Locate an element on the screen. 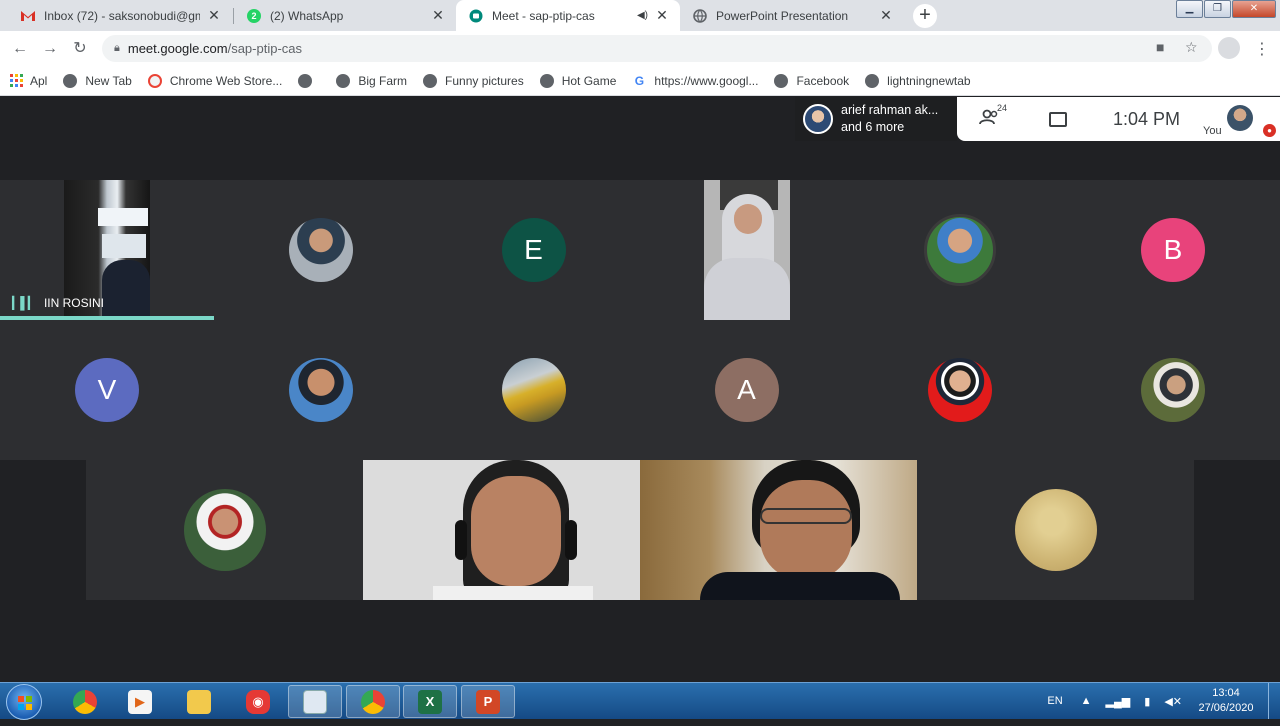 Image resolution: width=1280 pixels, height=726 pixels. back-arrow-icon: ← is located at coordinates (20, 49).